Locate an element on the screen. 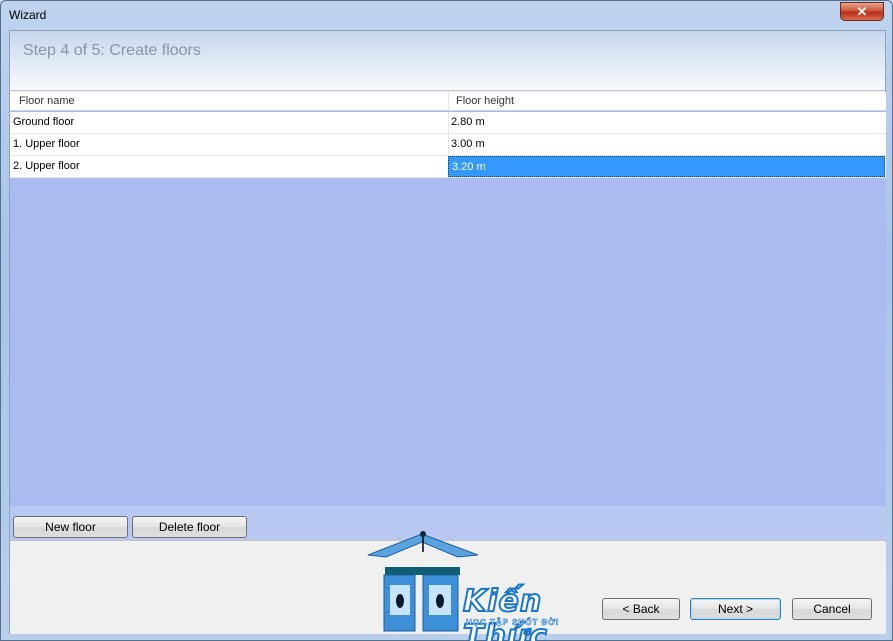  table-row: 2. Upper floor 3.20 m is located at coordinates (448, 167).